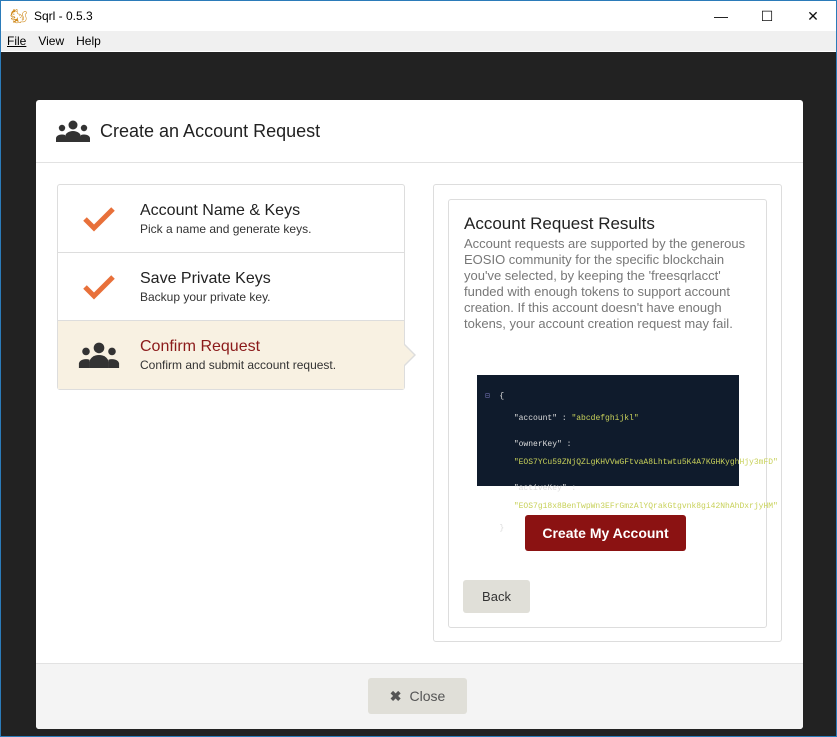  Describe the element at coordinates (427, 695) in the screenshot. I see `close-label: Close` at that location.